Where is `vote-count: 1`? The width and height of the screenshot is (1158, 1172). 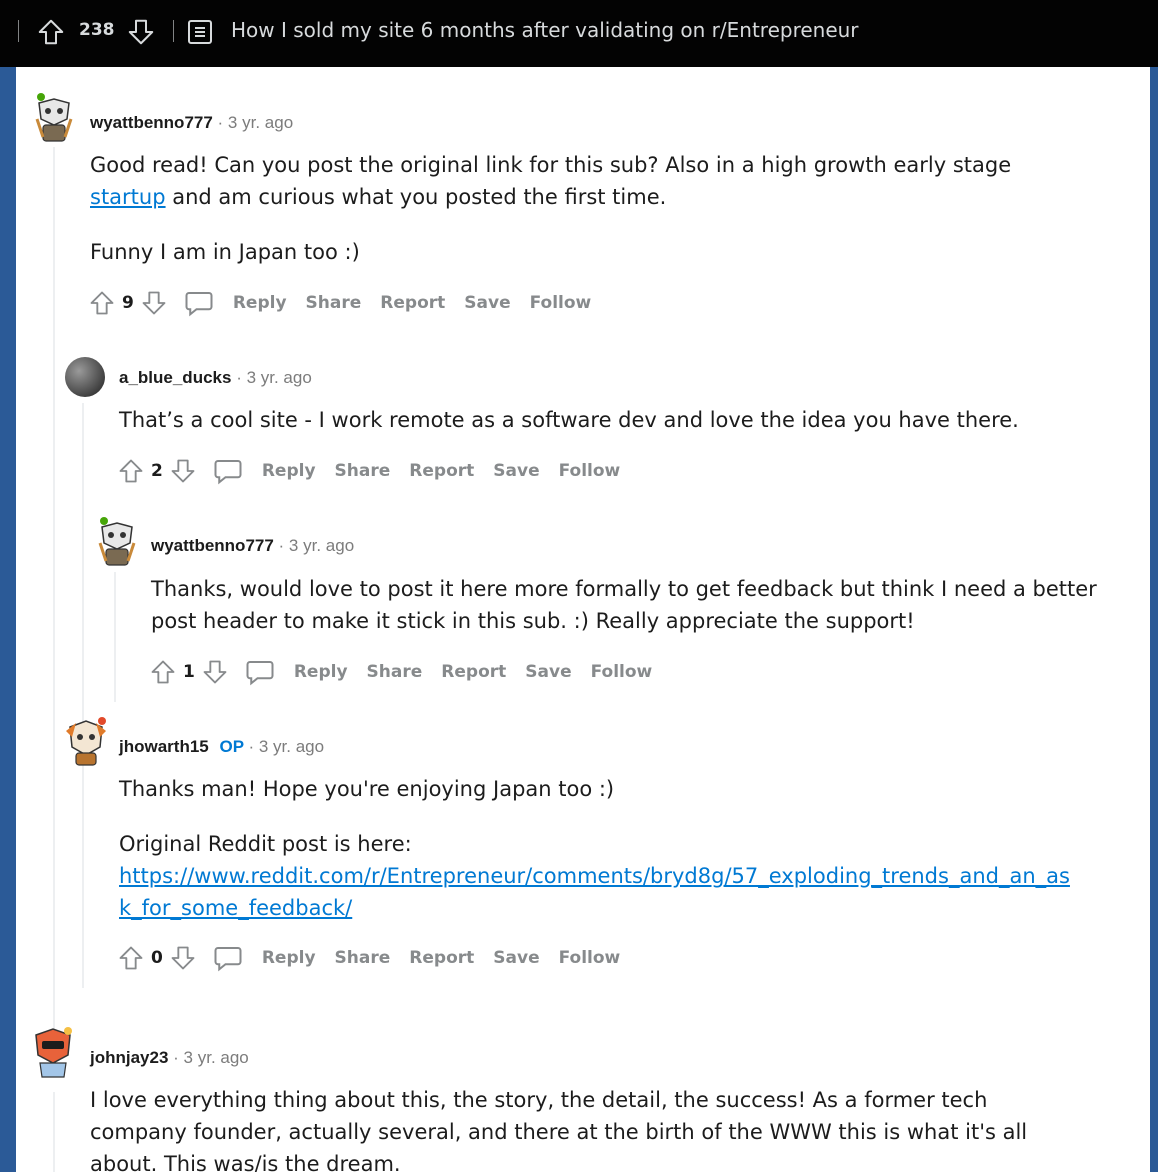 vote-count: 1 is located at coordinates (189, 672).